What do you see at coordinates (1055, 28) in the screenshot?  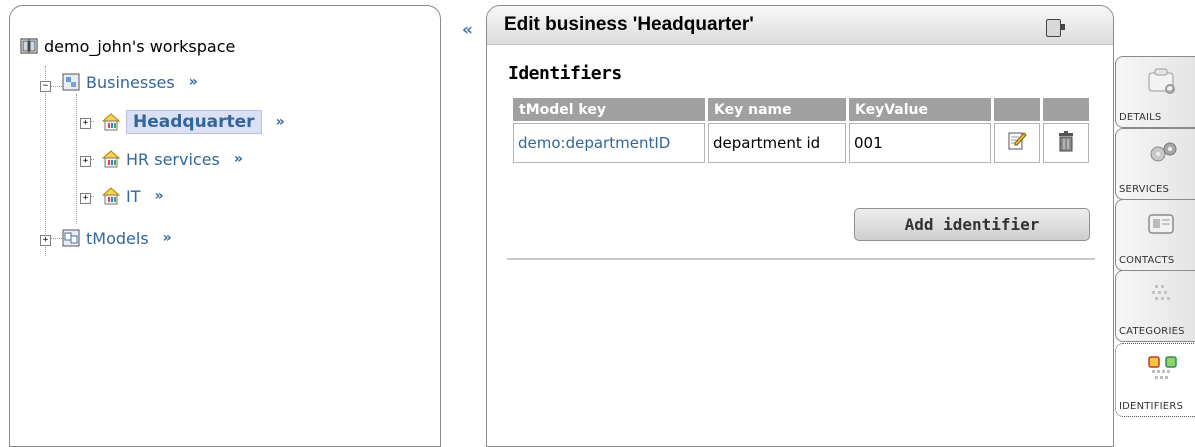 I see `close-door-icon` at bounding box center [1055, 28].